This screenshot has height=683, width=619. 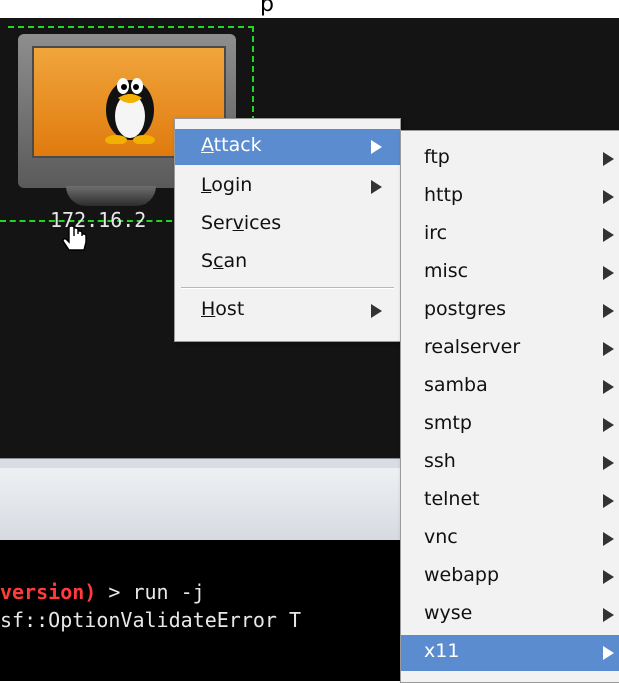 What do you see at coordinates (267, 8) in the screenshot?
I see `top-partial-text: p` at bounding box center [267, 8].